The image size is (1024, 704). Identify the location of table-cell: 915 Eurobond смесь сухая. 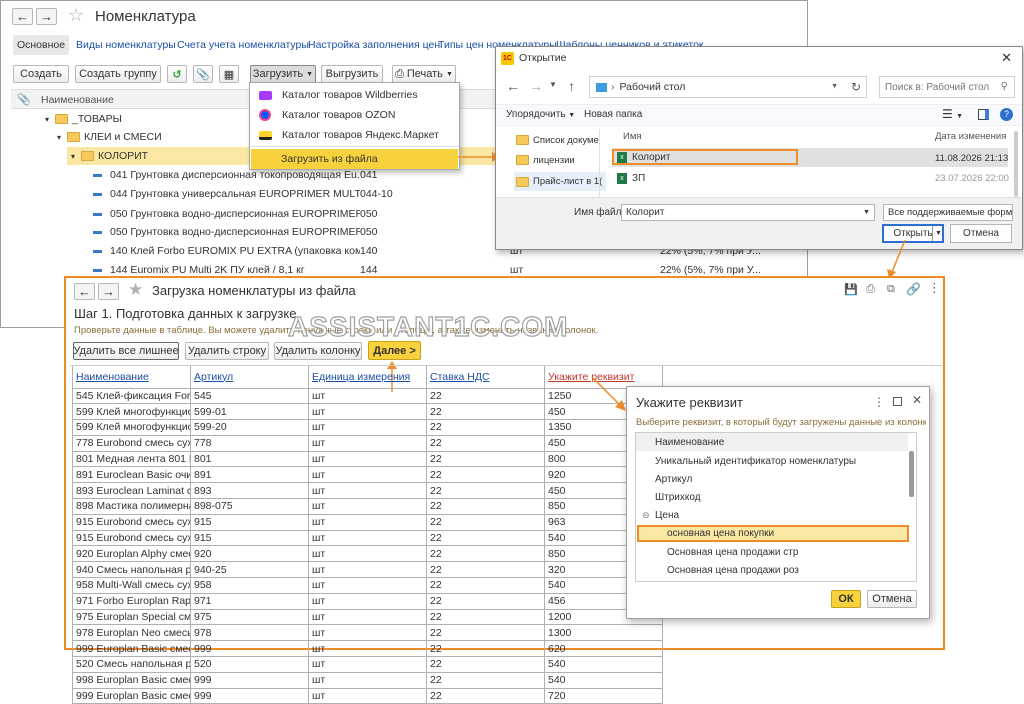
(131, 522).